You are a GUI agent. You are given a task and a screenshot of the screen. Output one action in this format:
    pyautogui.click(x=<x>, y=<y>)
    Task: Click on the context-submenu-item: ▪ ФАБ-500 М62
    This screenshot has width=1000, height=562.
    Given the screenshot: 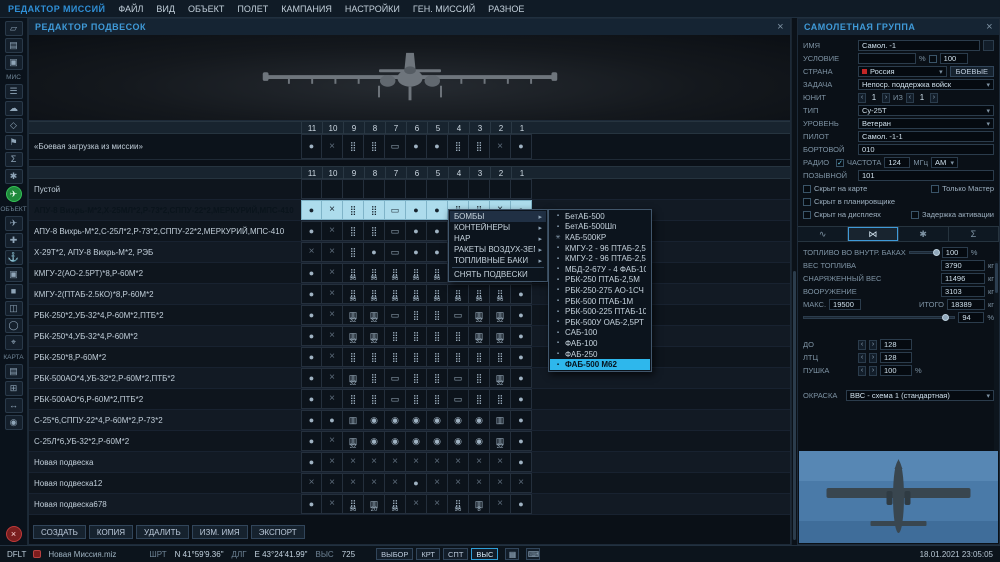 What is the action you would take?
    pyautogui.click(x=600, y=364)
    